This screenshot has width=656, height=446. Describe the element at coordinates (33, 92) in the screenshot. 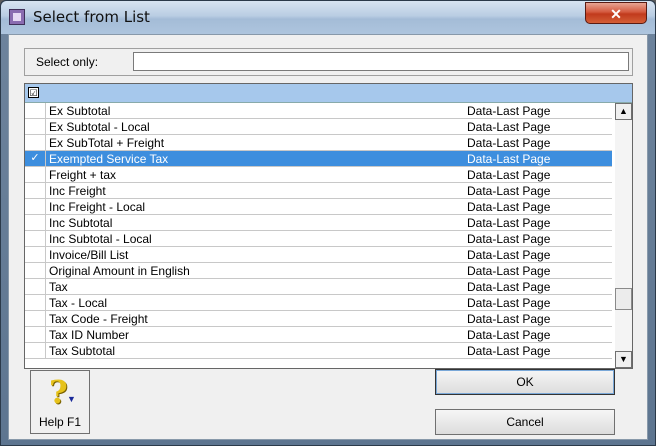

I see `select-all-checkbox: ☑` at that location.